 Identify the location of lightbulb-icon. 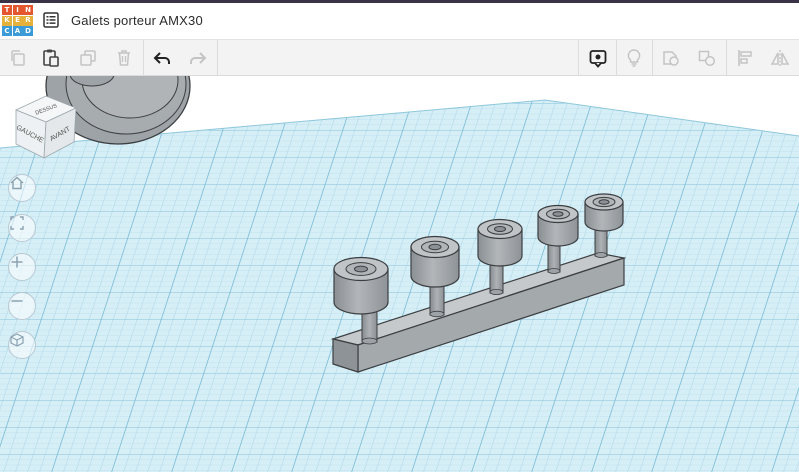
(634, 58).